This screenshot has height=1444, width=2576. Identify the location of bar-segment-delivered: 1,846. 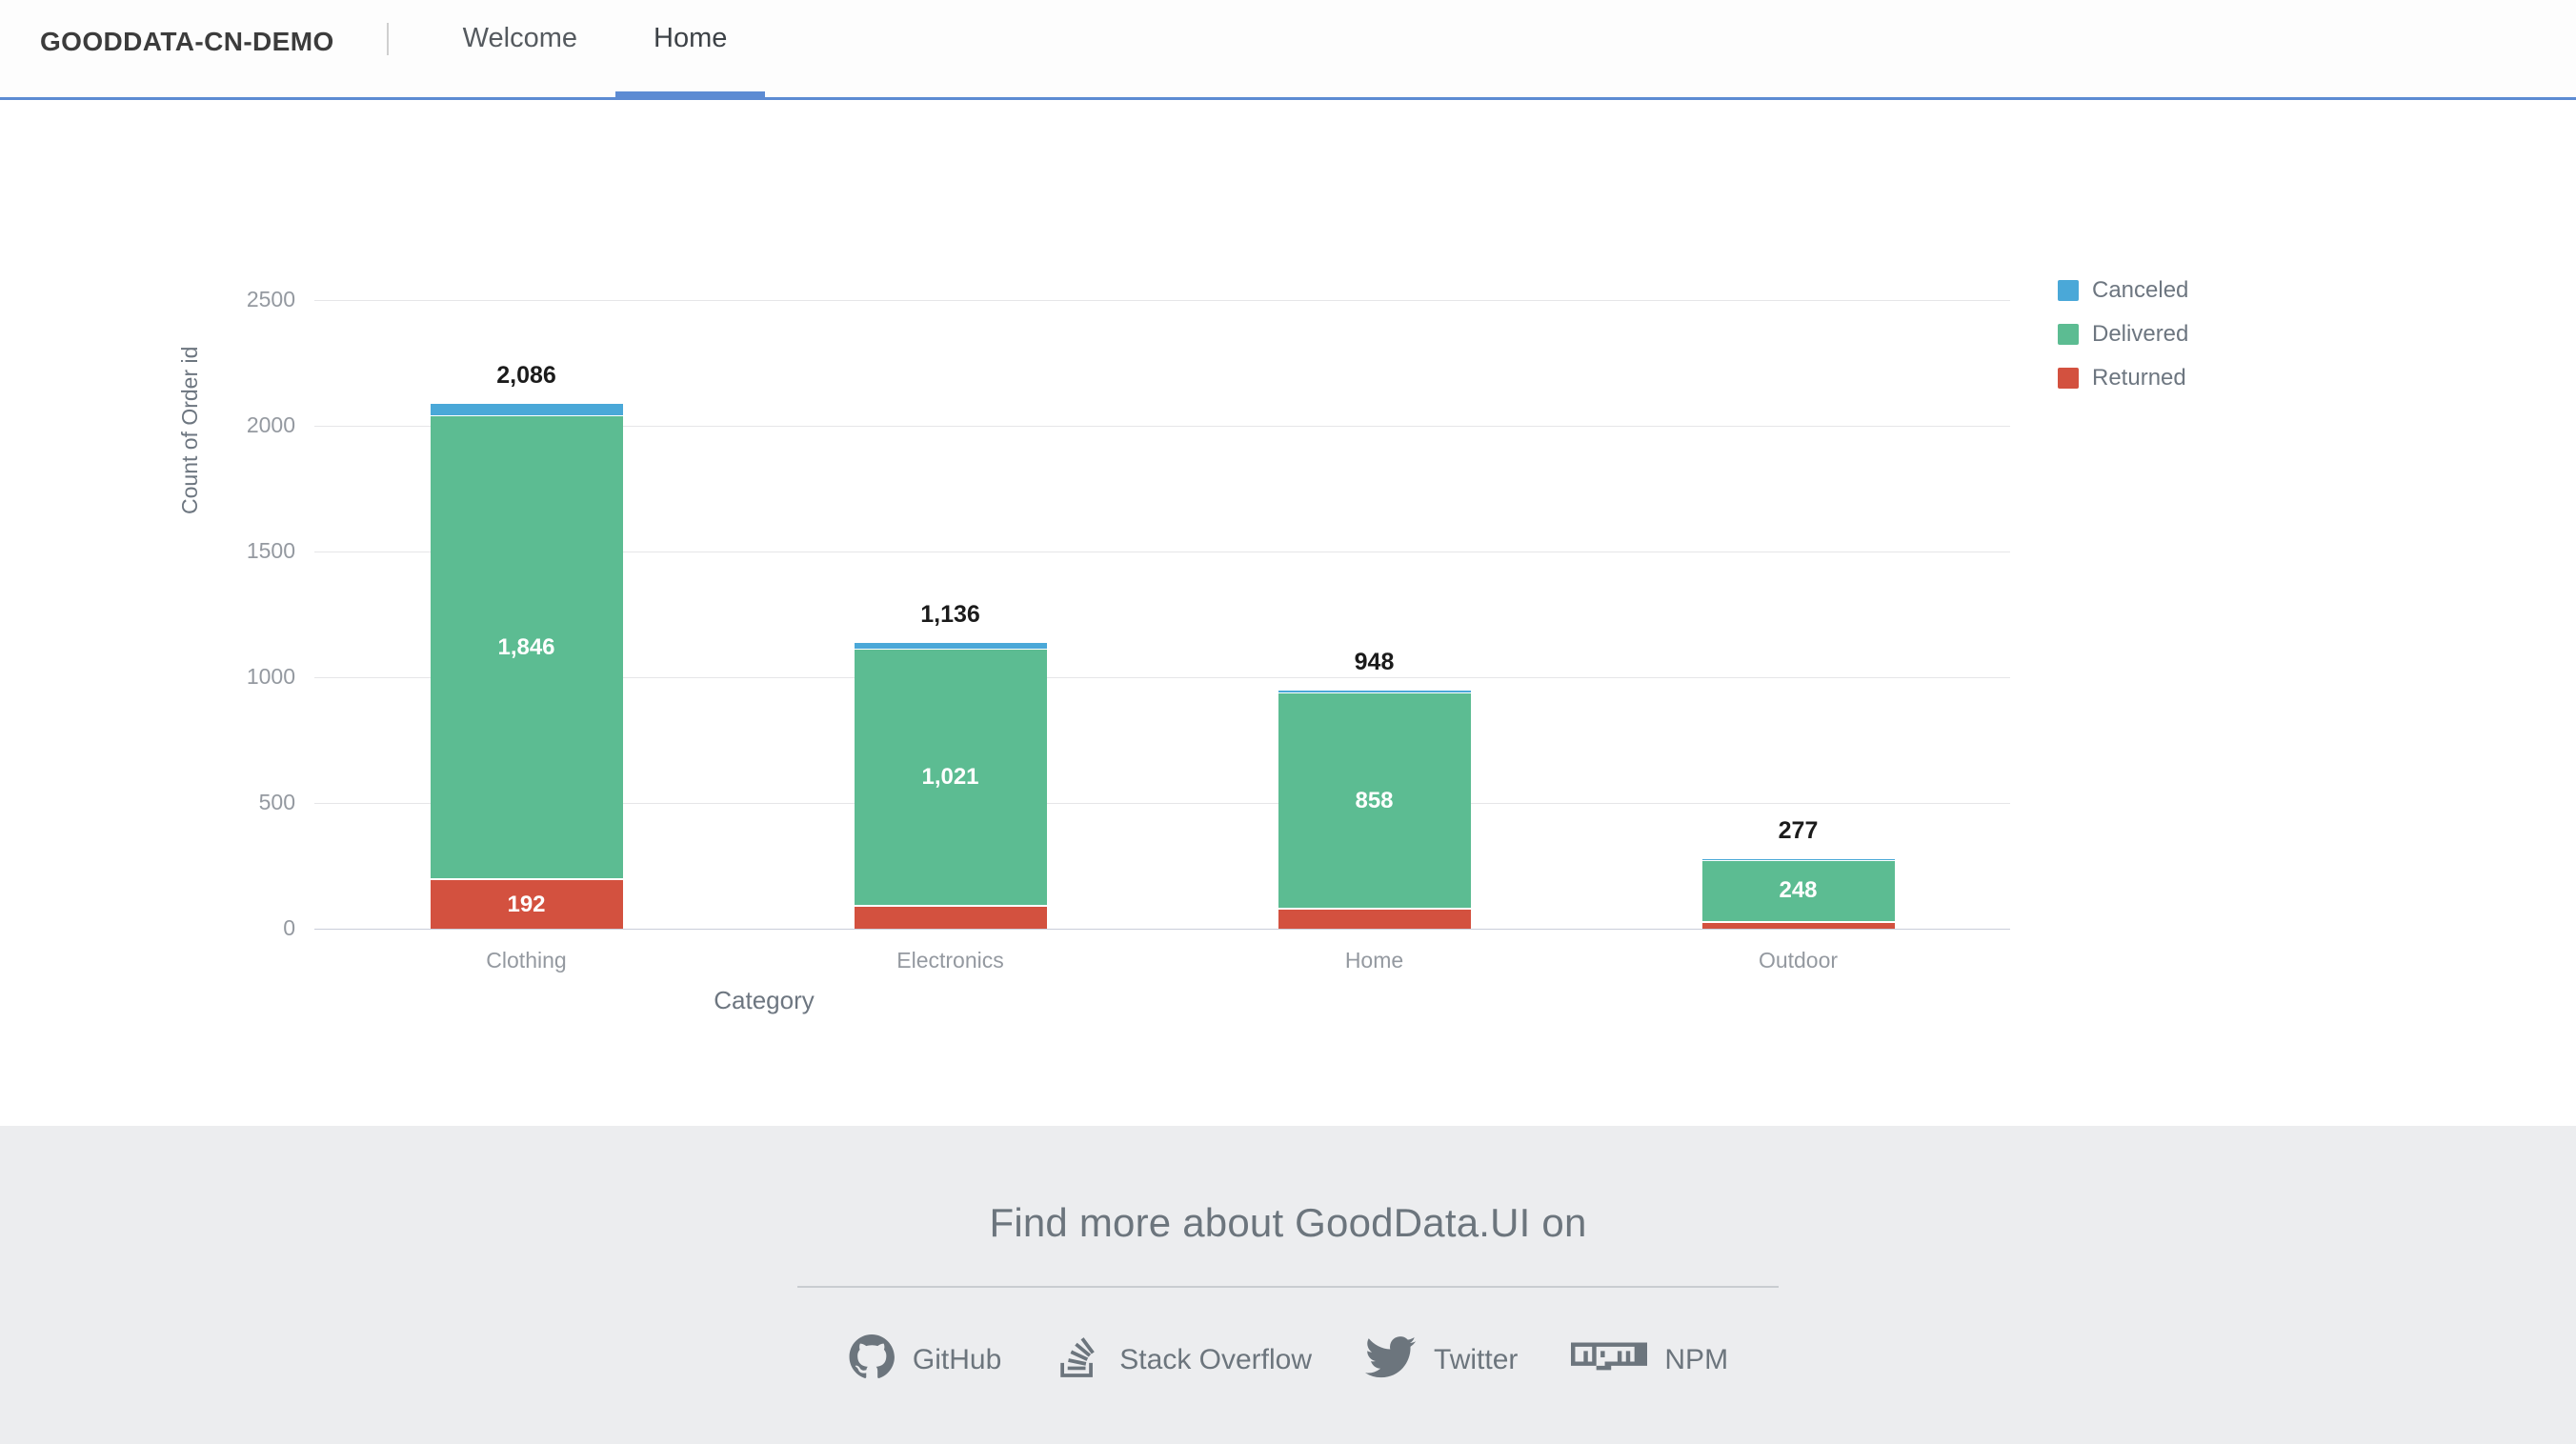
(527, 648).